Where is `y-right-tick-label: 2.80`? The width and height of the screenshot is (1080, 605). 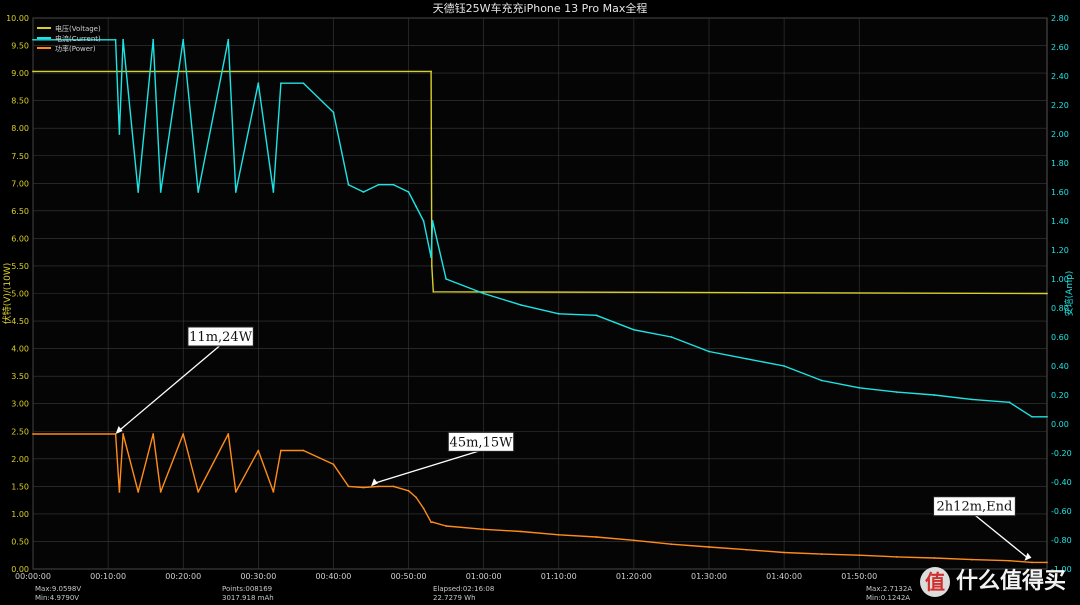
y-right-tick-label: 2.80 is located at coordinates (1060, 18).